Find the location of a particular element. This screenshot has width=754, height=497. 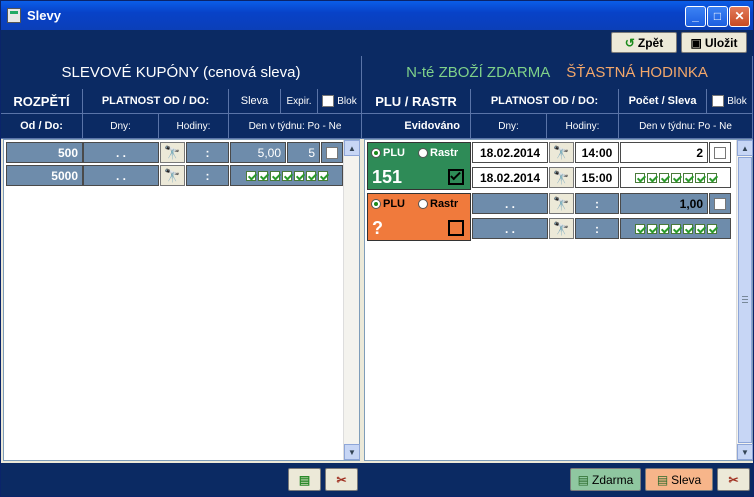

discount-label: Sleva is located at coordinates (686, 479).